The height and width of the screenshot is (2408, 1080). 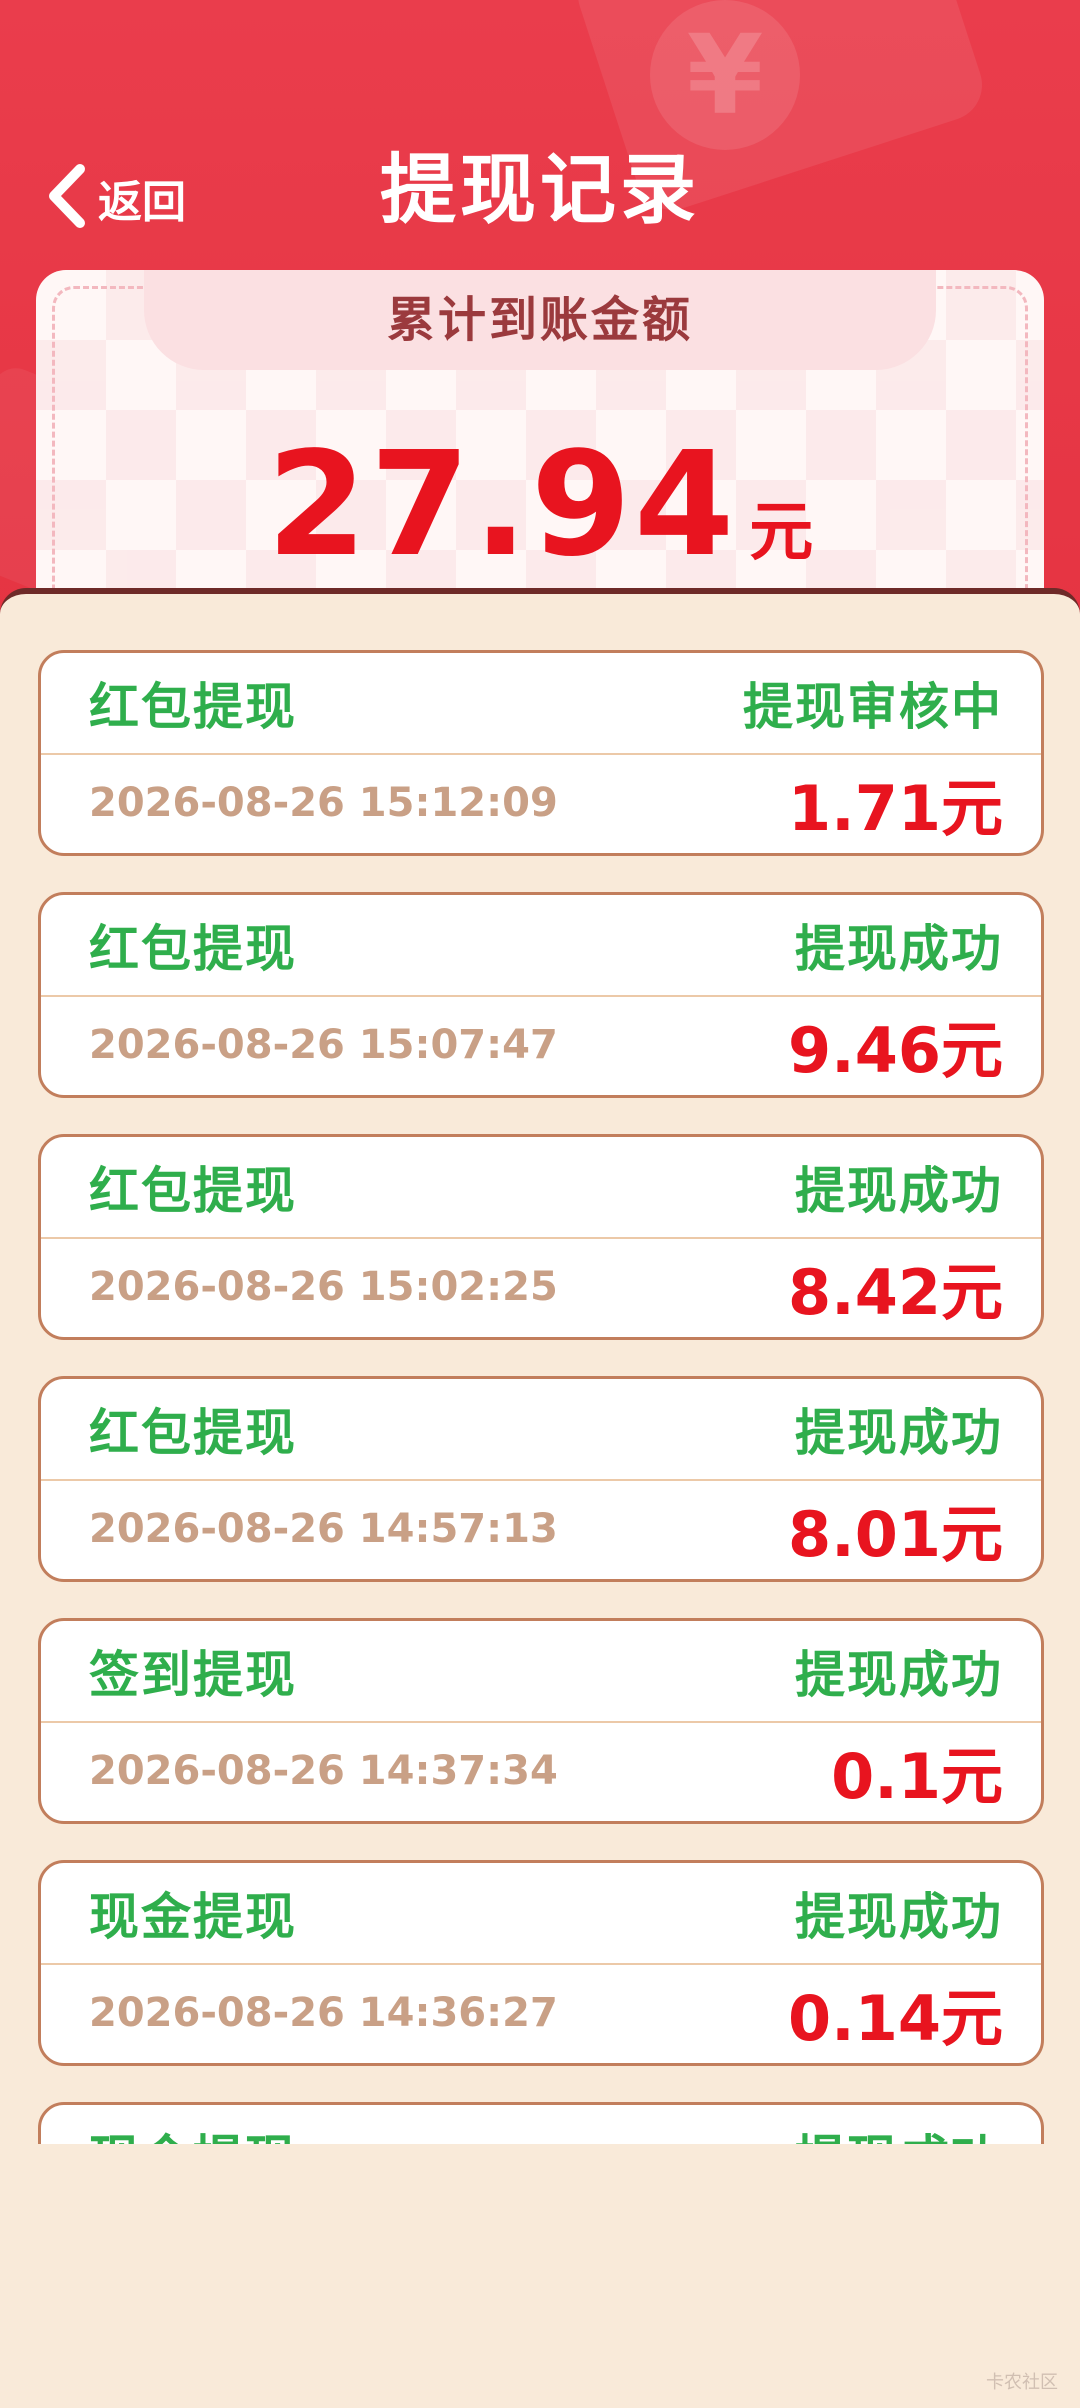 What do you see at coordinates (541, 995) in the screenshot?
I see `record-item: 红包提现 提现成功 2026-08-26 15:07:47 9.46元` at bounding box center [541, 995].